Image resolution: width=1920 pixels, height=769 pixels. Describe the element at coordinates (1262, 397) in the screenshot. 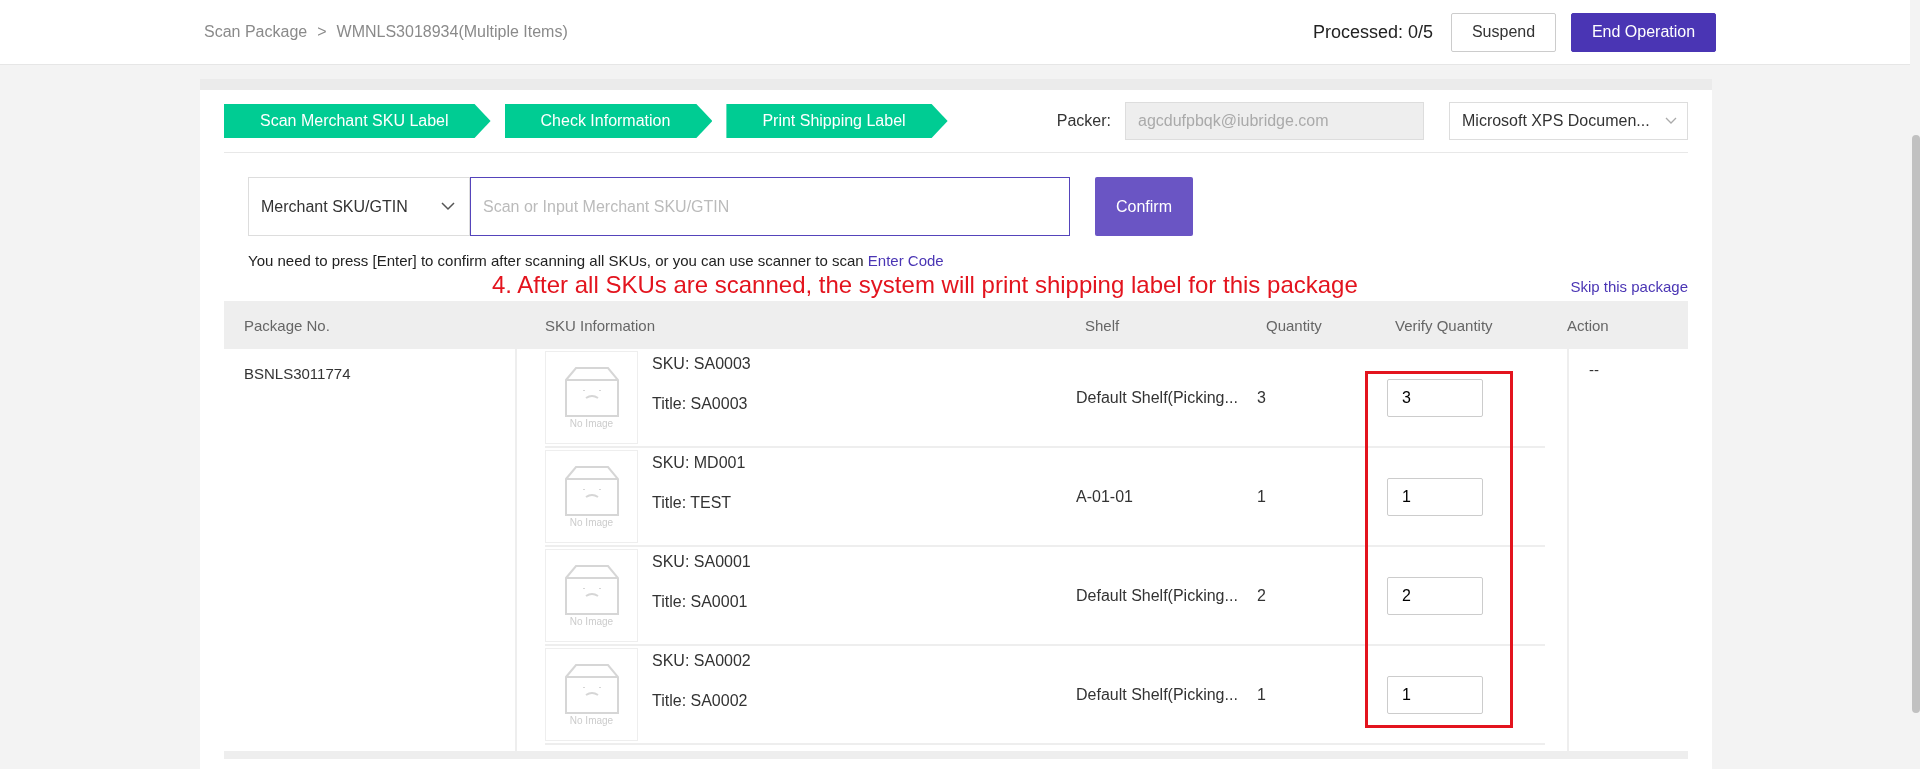

I see `table-cell-text: 3` at that location.